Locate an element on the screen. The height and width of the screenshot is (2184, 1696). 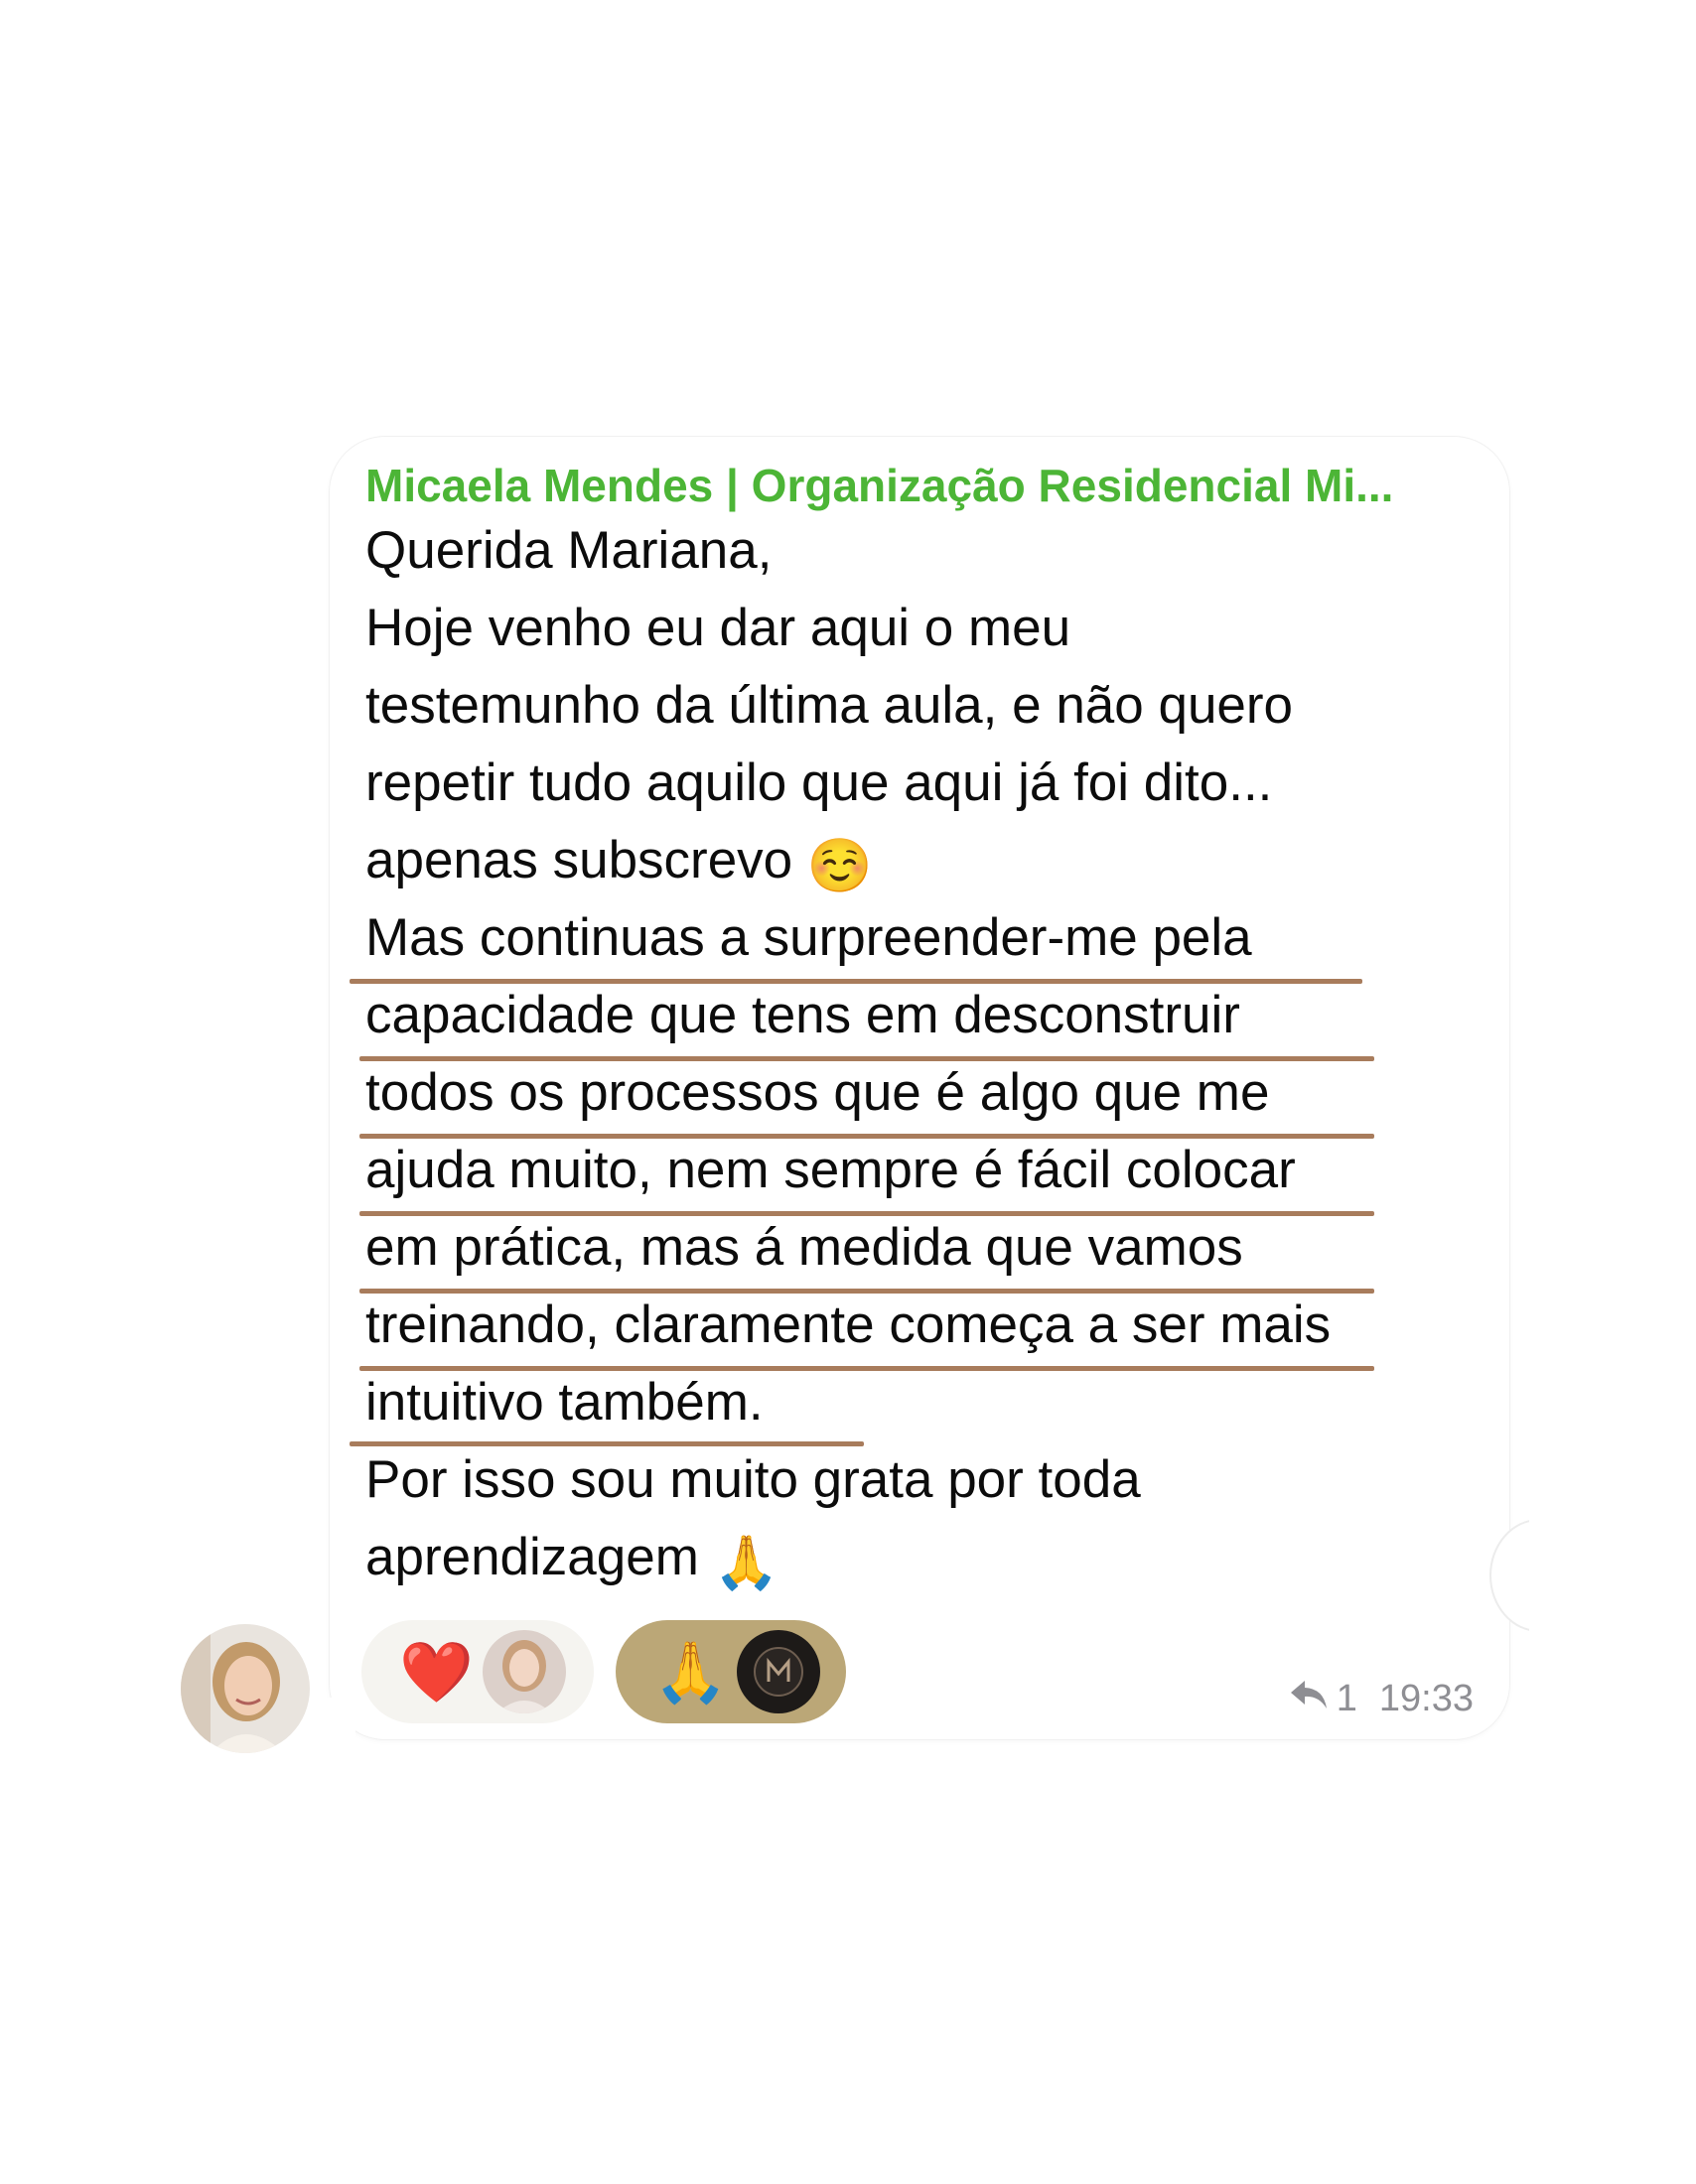
message-line: intuitivo também. is located at coordinates (564, 1402).